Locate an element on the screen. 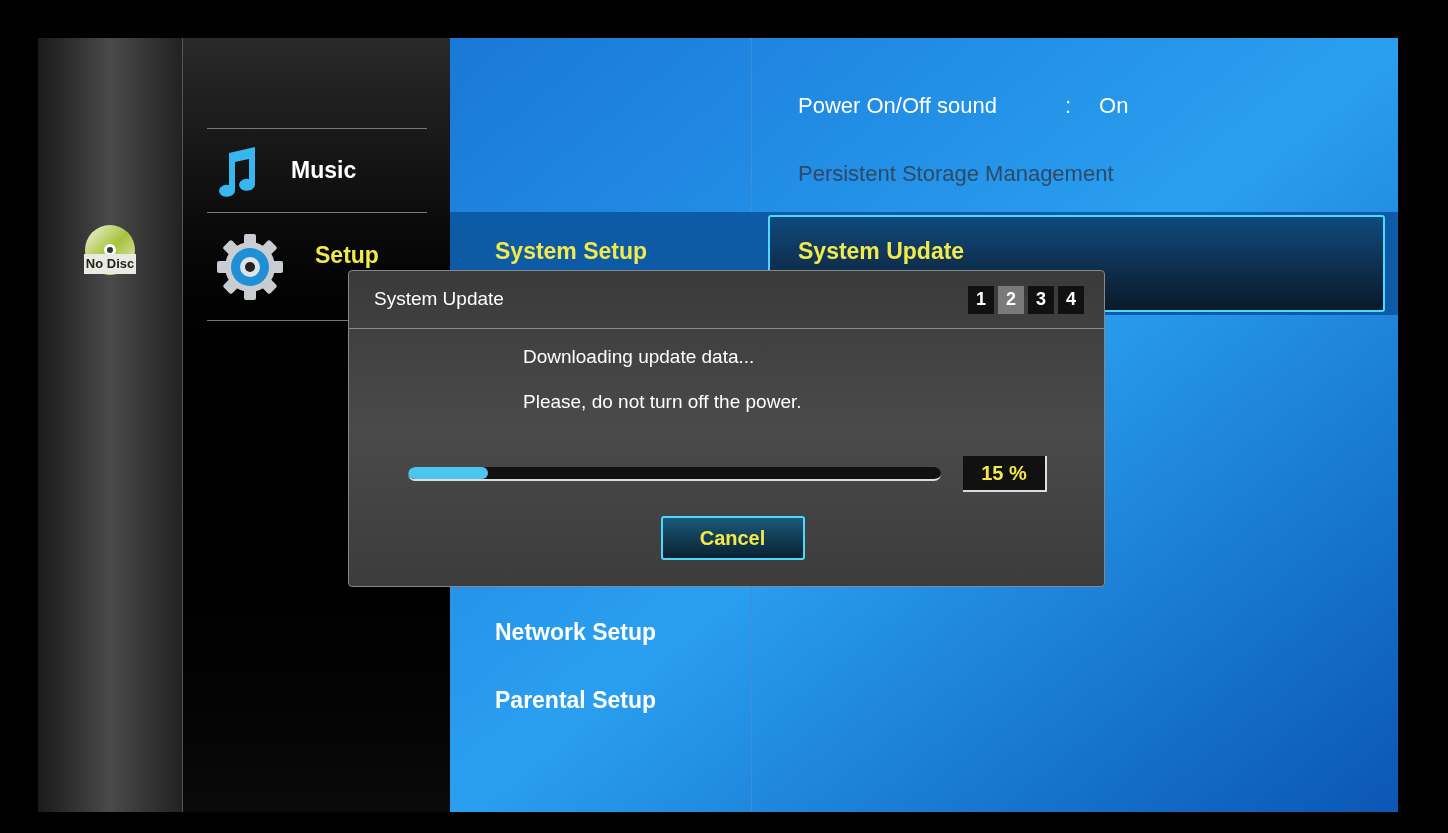 This screenshot has height=833, width=1448. progress-percentage: 15 % is located at coordinates (1005, 474).